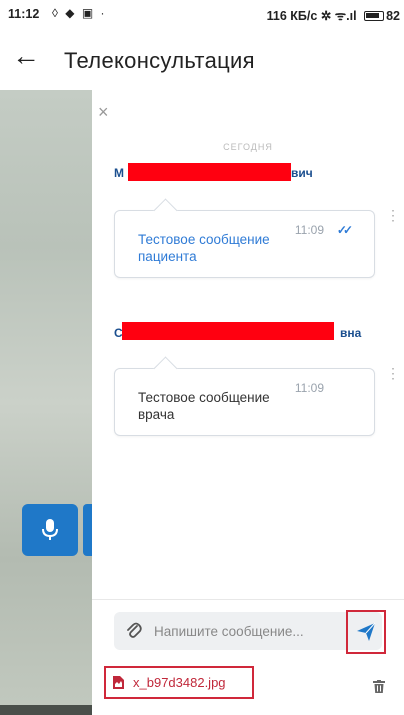  I want to click on date-separator: СЕГОДНЯ, so click(248, 147).